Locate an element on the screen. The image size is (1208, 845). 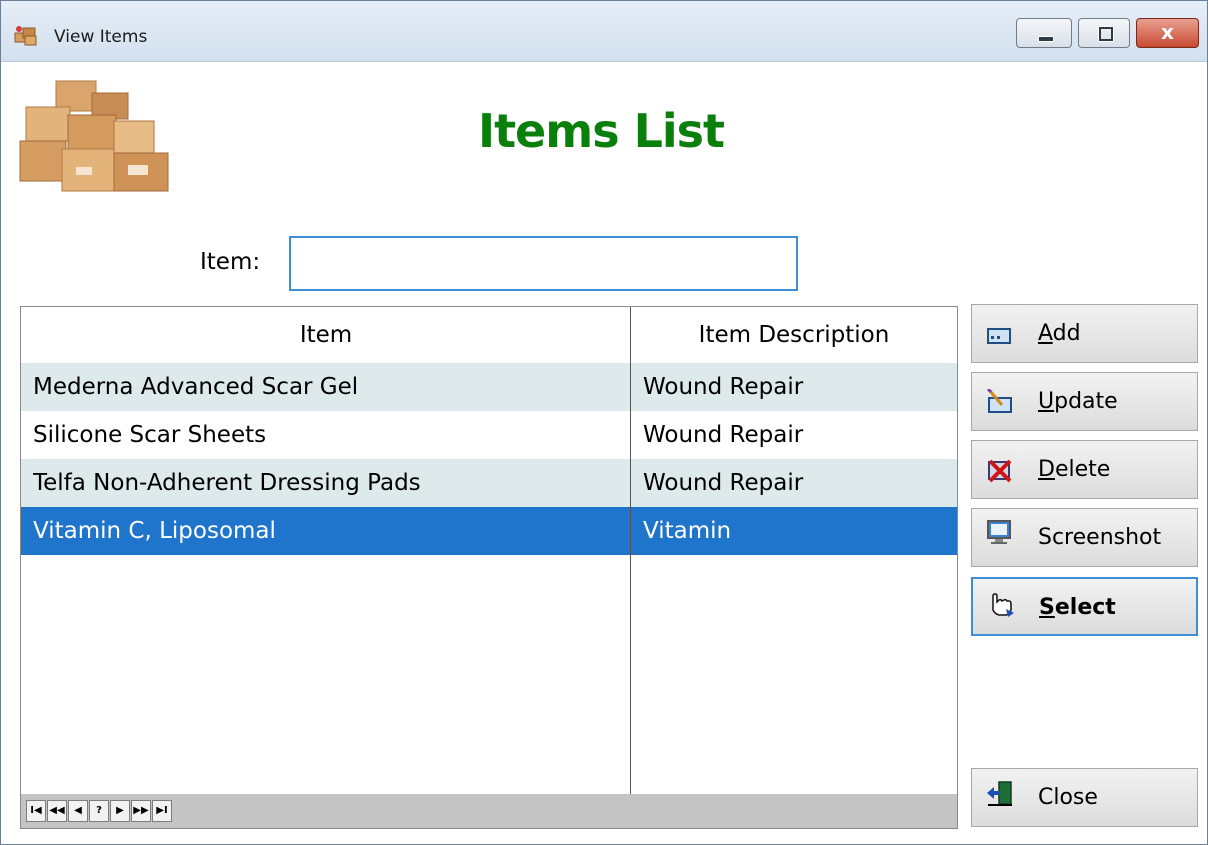
delete-button-label: Delete is located at coordinates (1074, 469).